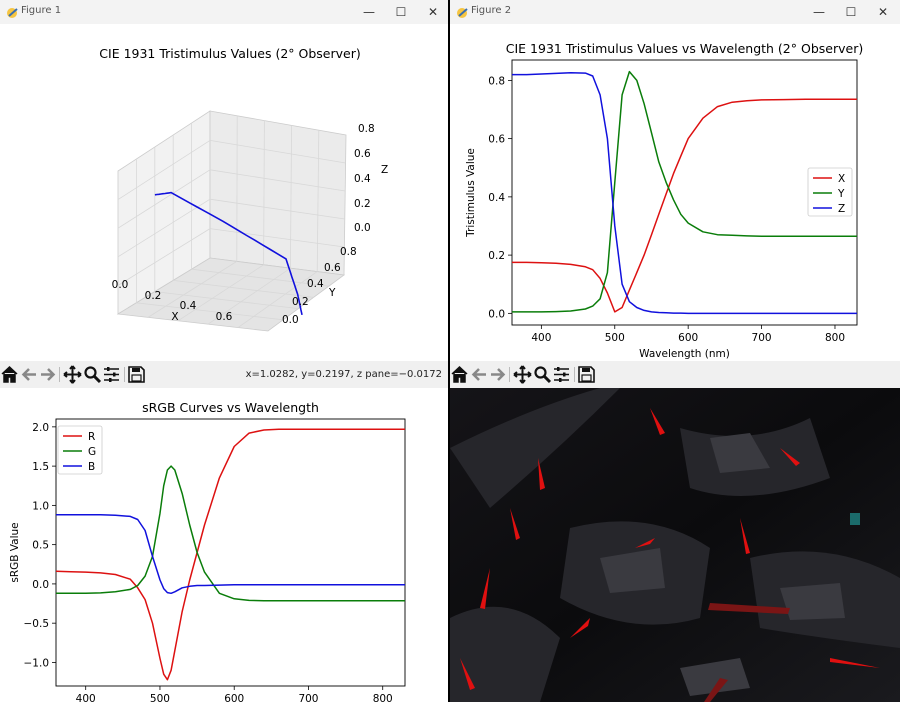  Describe the element at coordinates (366, 129) in the screenshot. I see `z-tick-label: 0.8` at that location.